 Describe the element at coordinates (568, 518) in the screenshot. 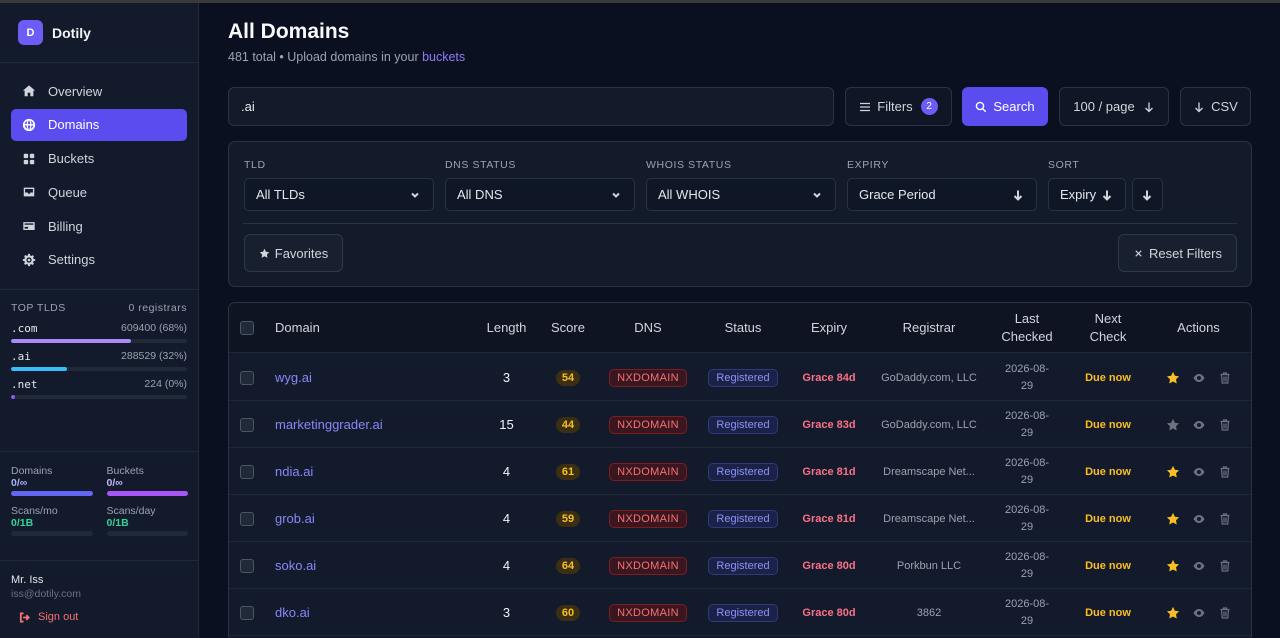

I see `score-cell: 59` at that location.